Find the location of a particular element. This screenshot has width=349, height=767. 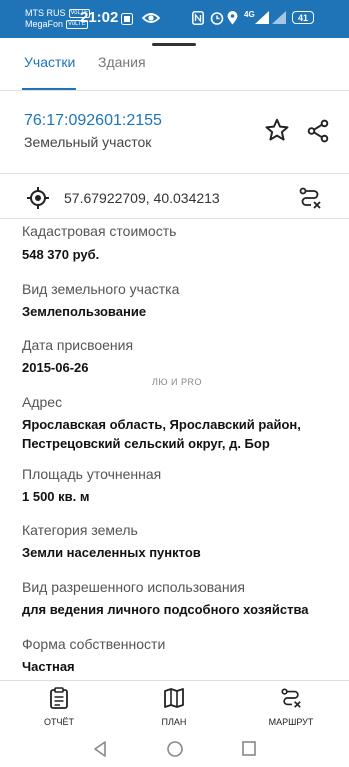

nav-route-button: МАРШРУТ is located at coordinates (291, 707).